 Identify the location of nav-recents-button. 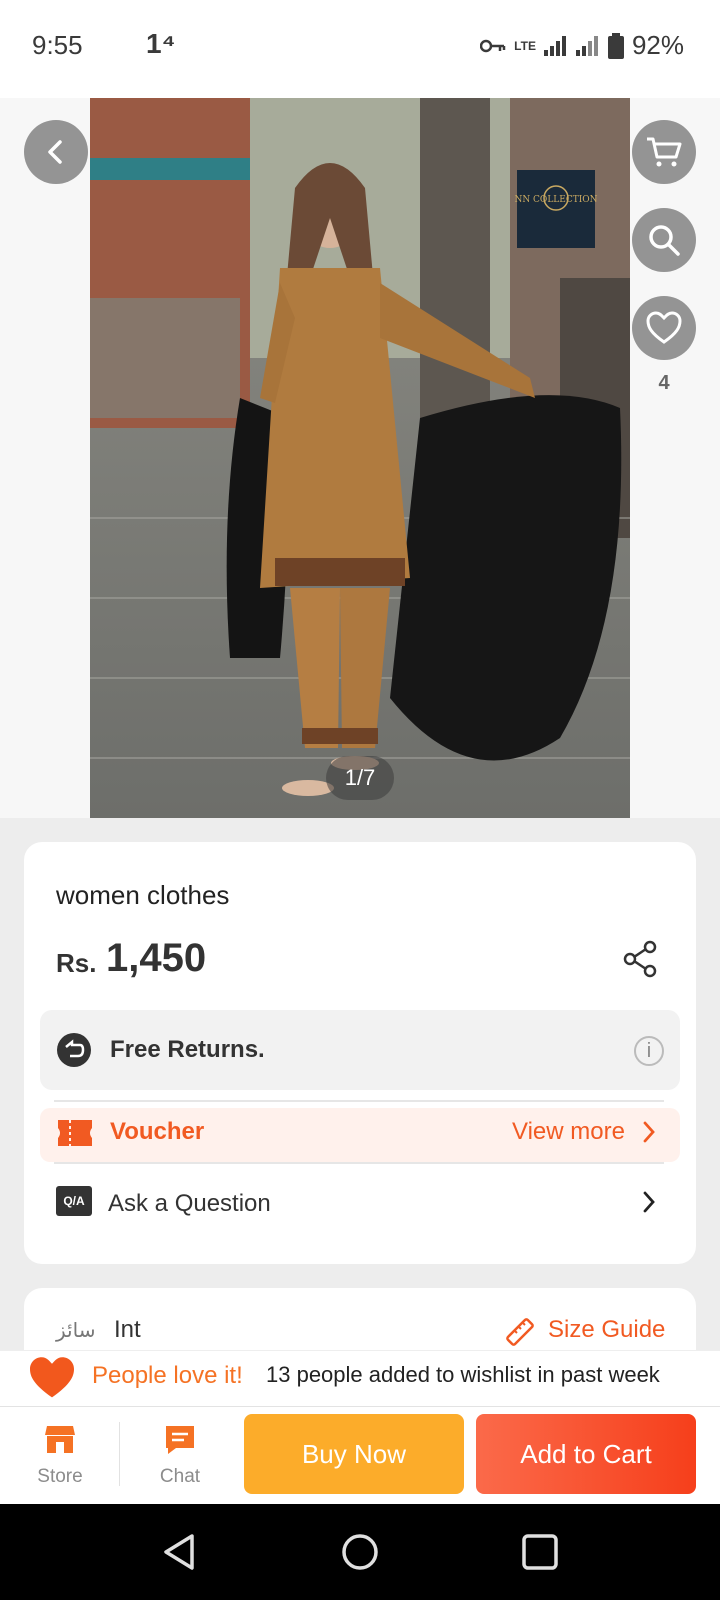
(540, 1554).